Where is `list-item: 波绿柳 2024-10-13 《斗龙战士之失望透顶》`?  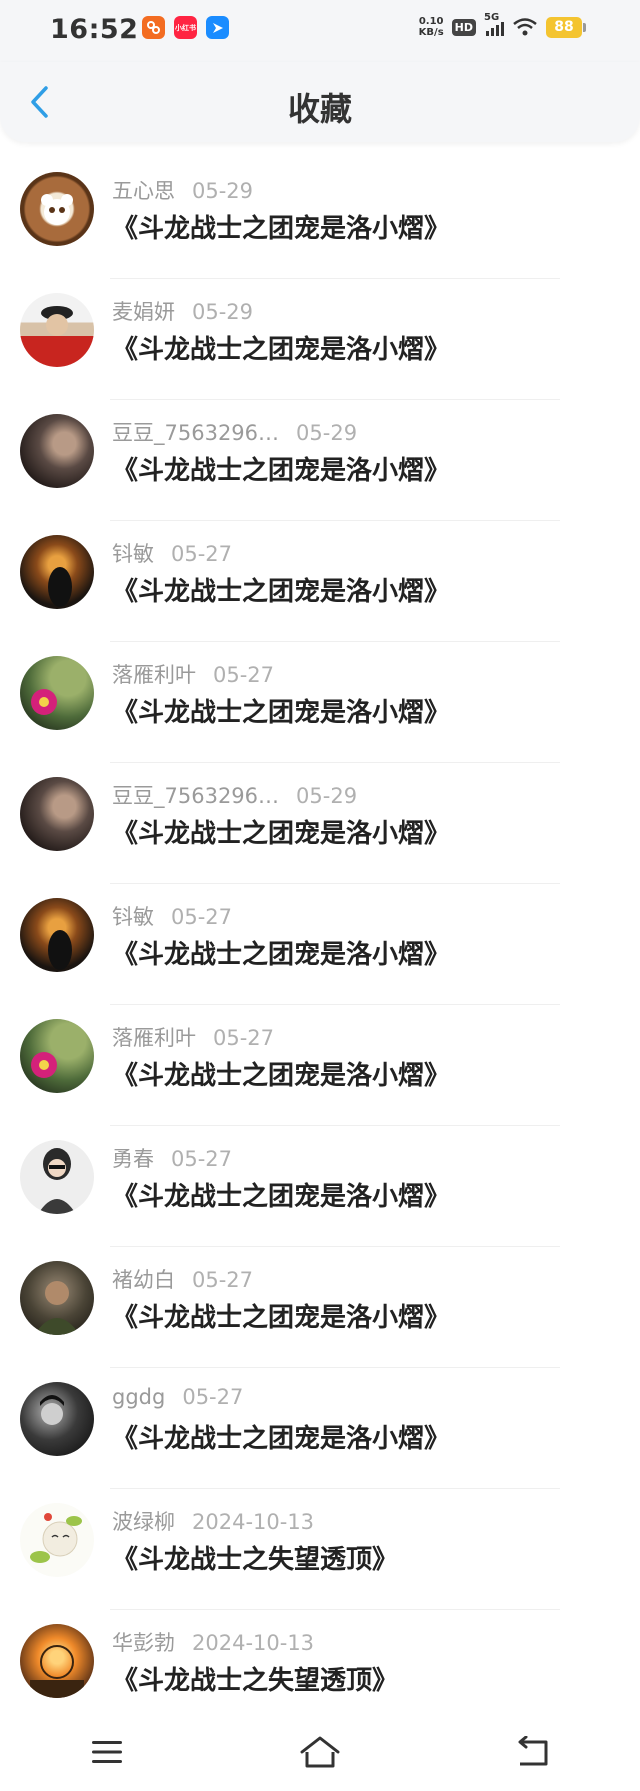 list-item: 波绿柳 2024-10-13 《斗龙战士之失望透顶》 is located at coordinates (320, 1549).